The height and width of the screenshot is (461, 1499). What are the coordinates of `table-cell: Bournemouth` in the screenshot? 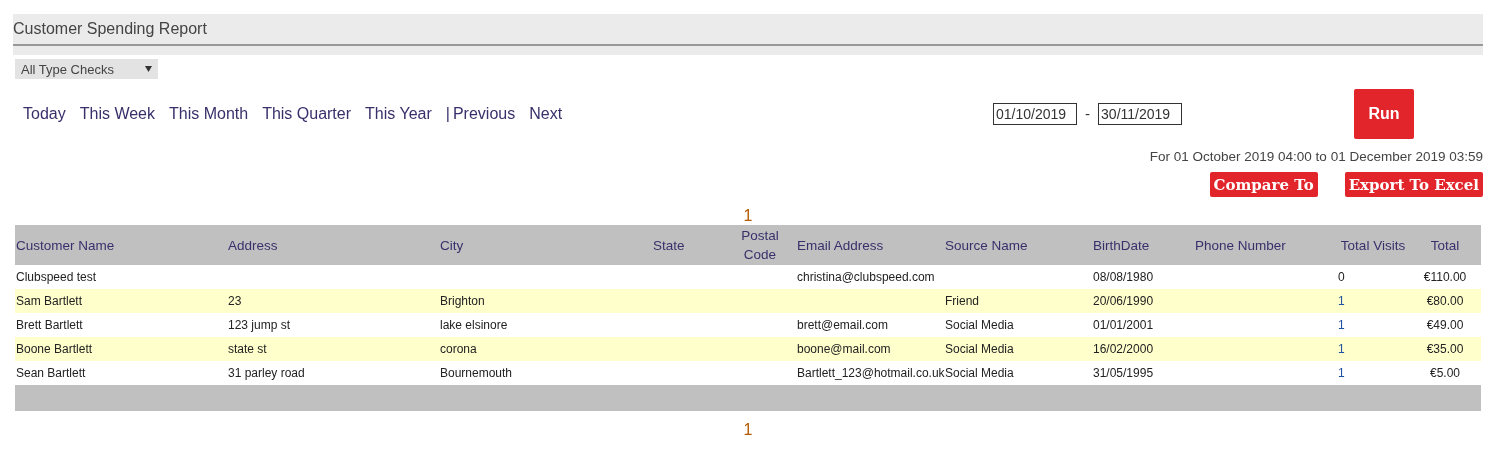 It's located at (545, 373).